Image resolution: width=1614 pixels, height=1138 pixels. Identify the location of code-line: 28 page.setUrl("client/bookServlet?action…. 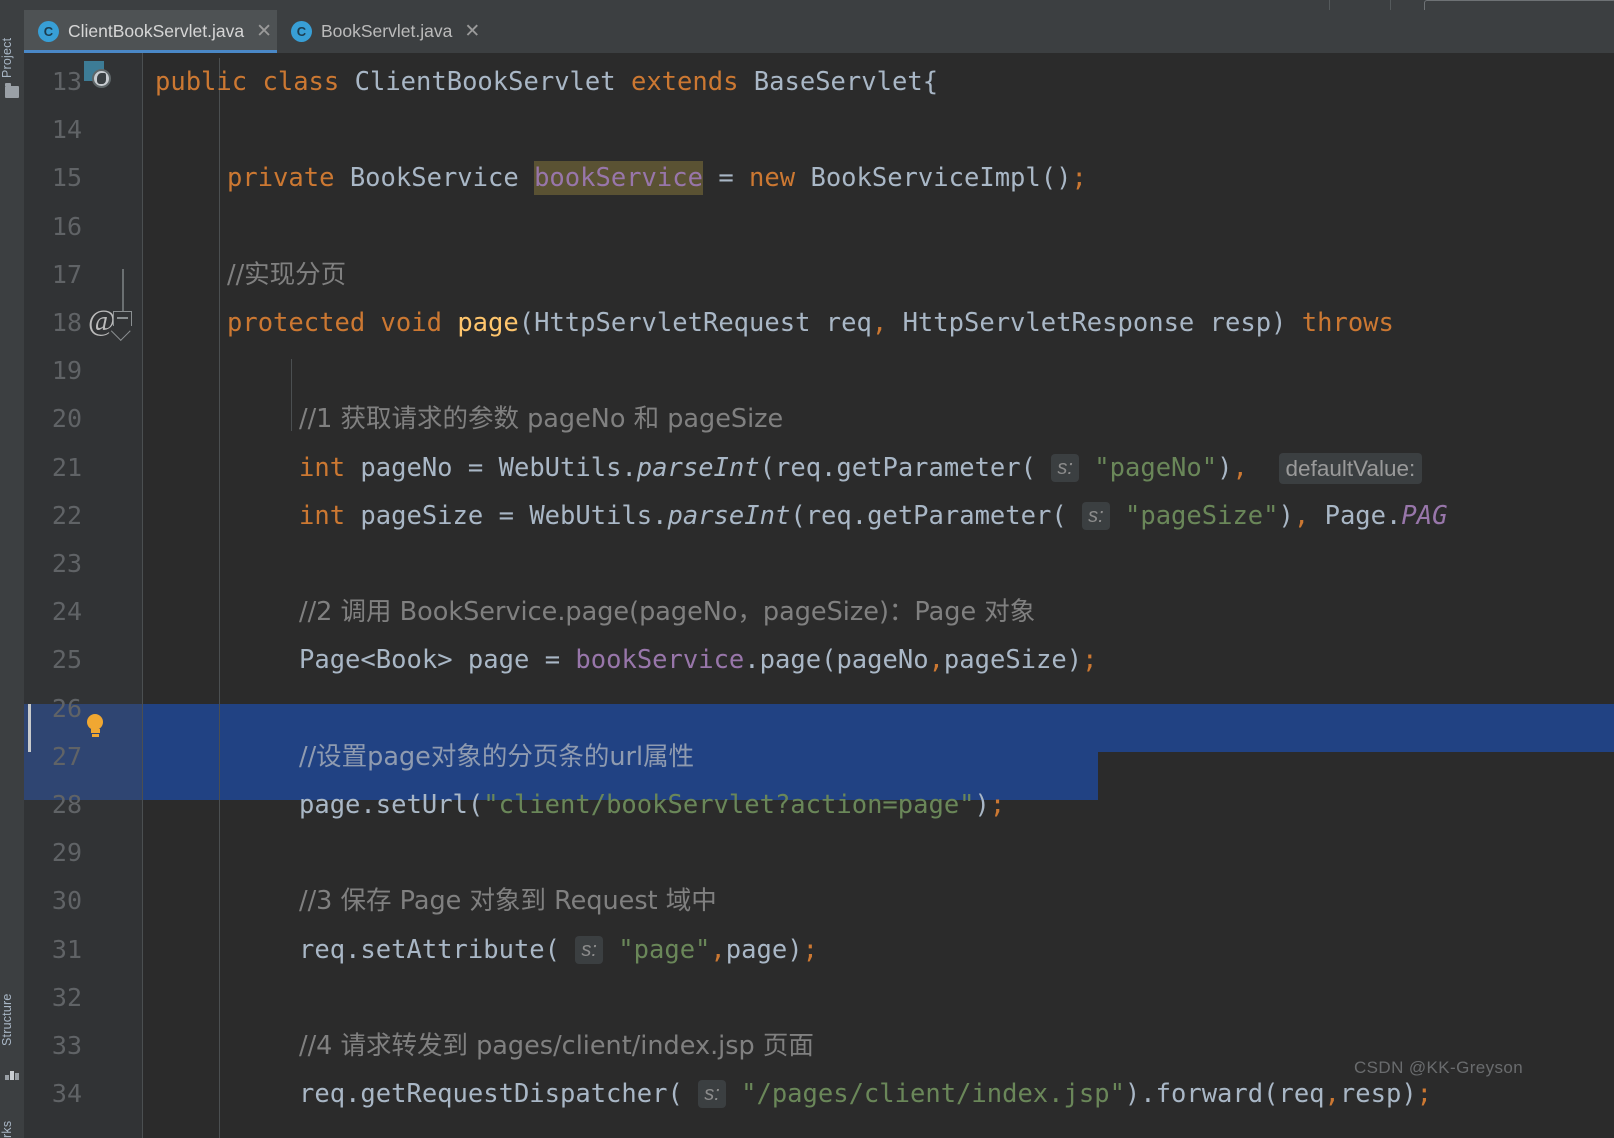
(819, 805).